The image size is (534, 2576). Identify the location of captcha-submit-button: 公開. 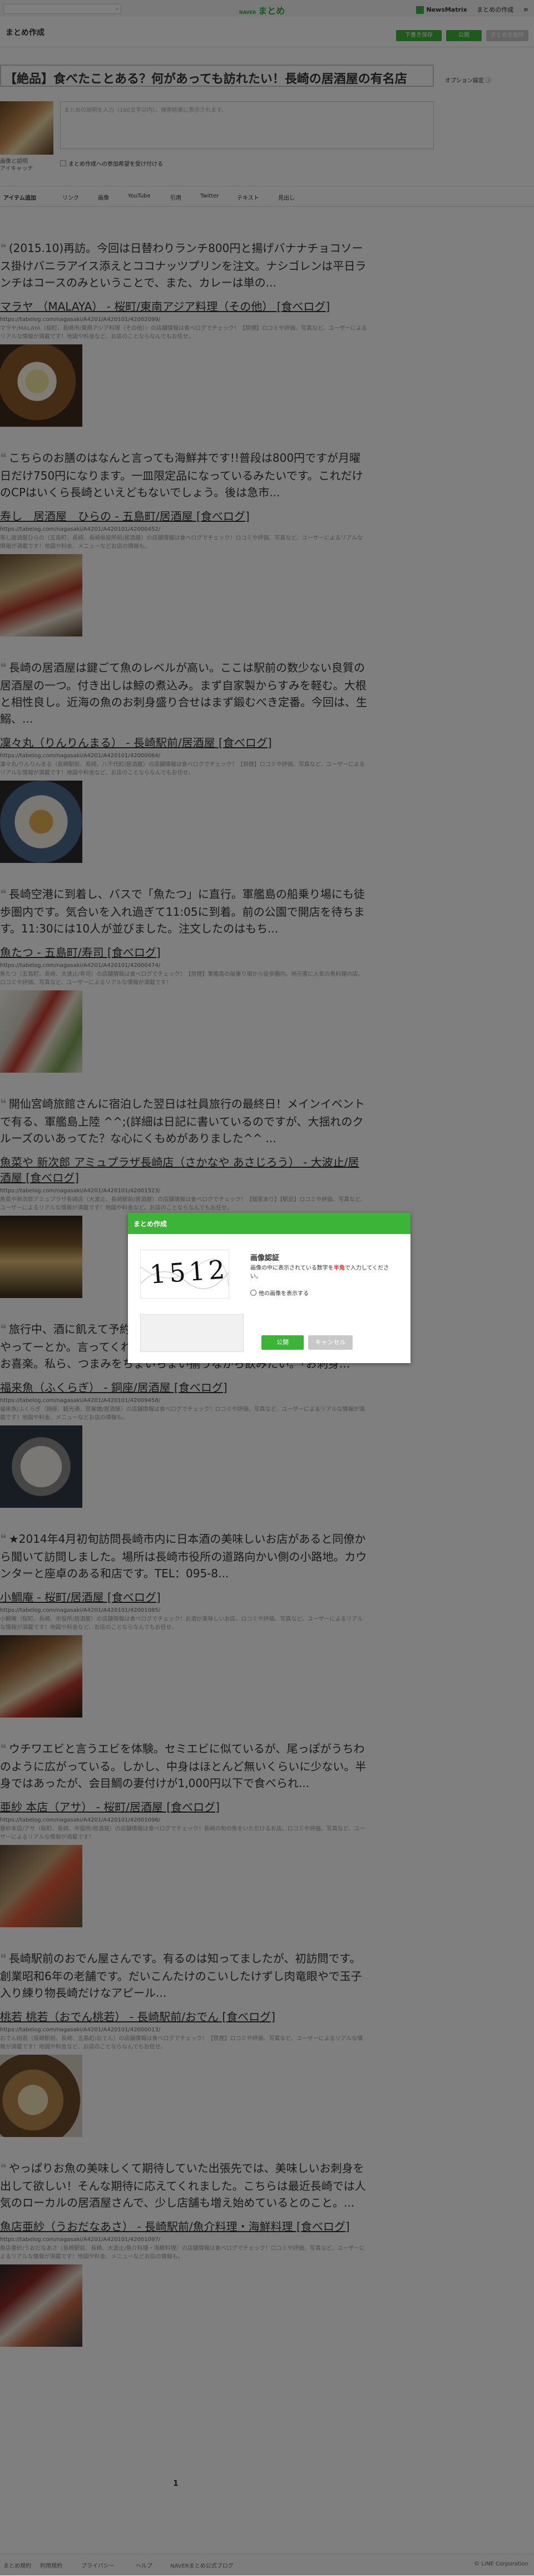
(282, 1343).